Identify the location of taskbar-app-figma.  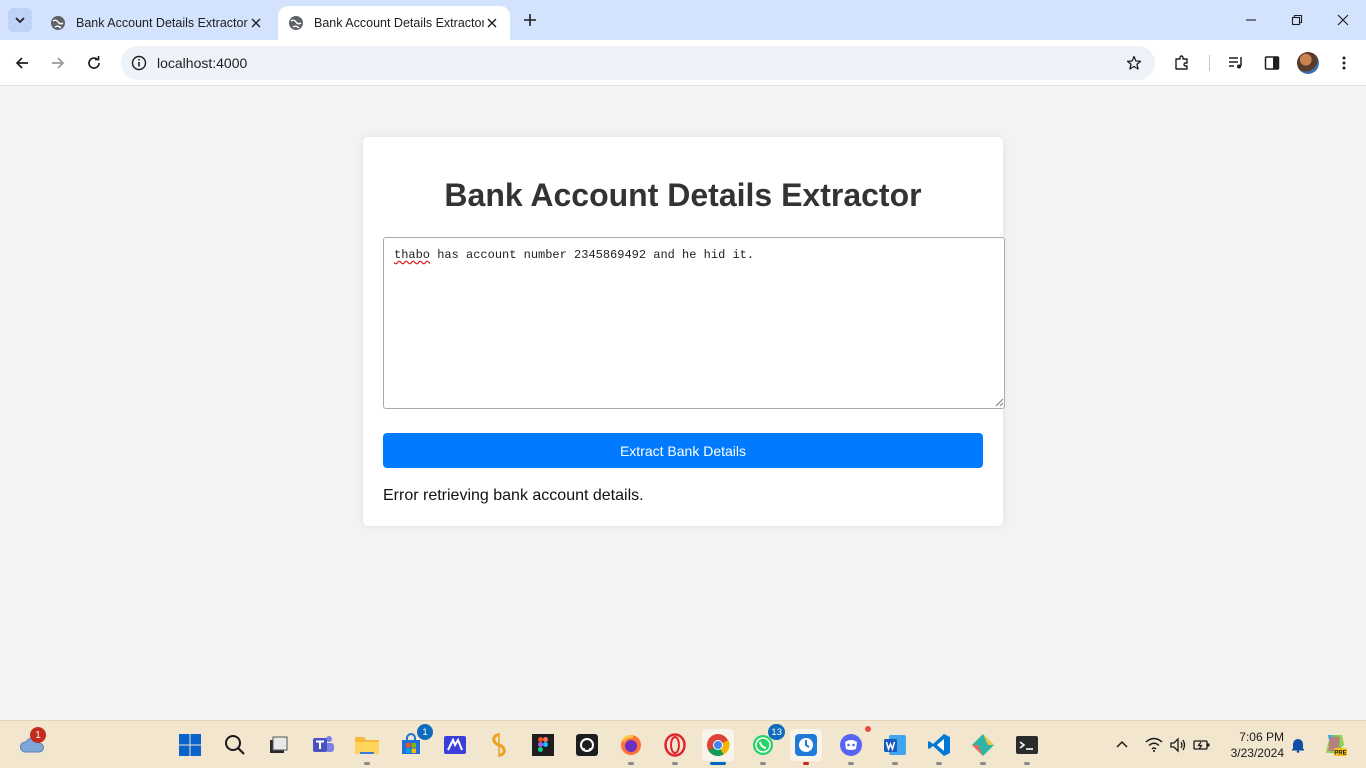
(543, 745).